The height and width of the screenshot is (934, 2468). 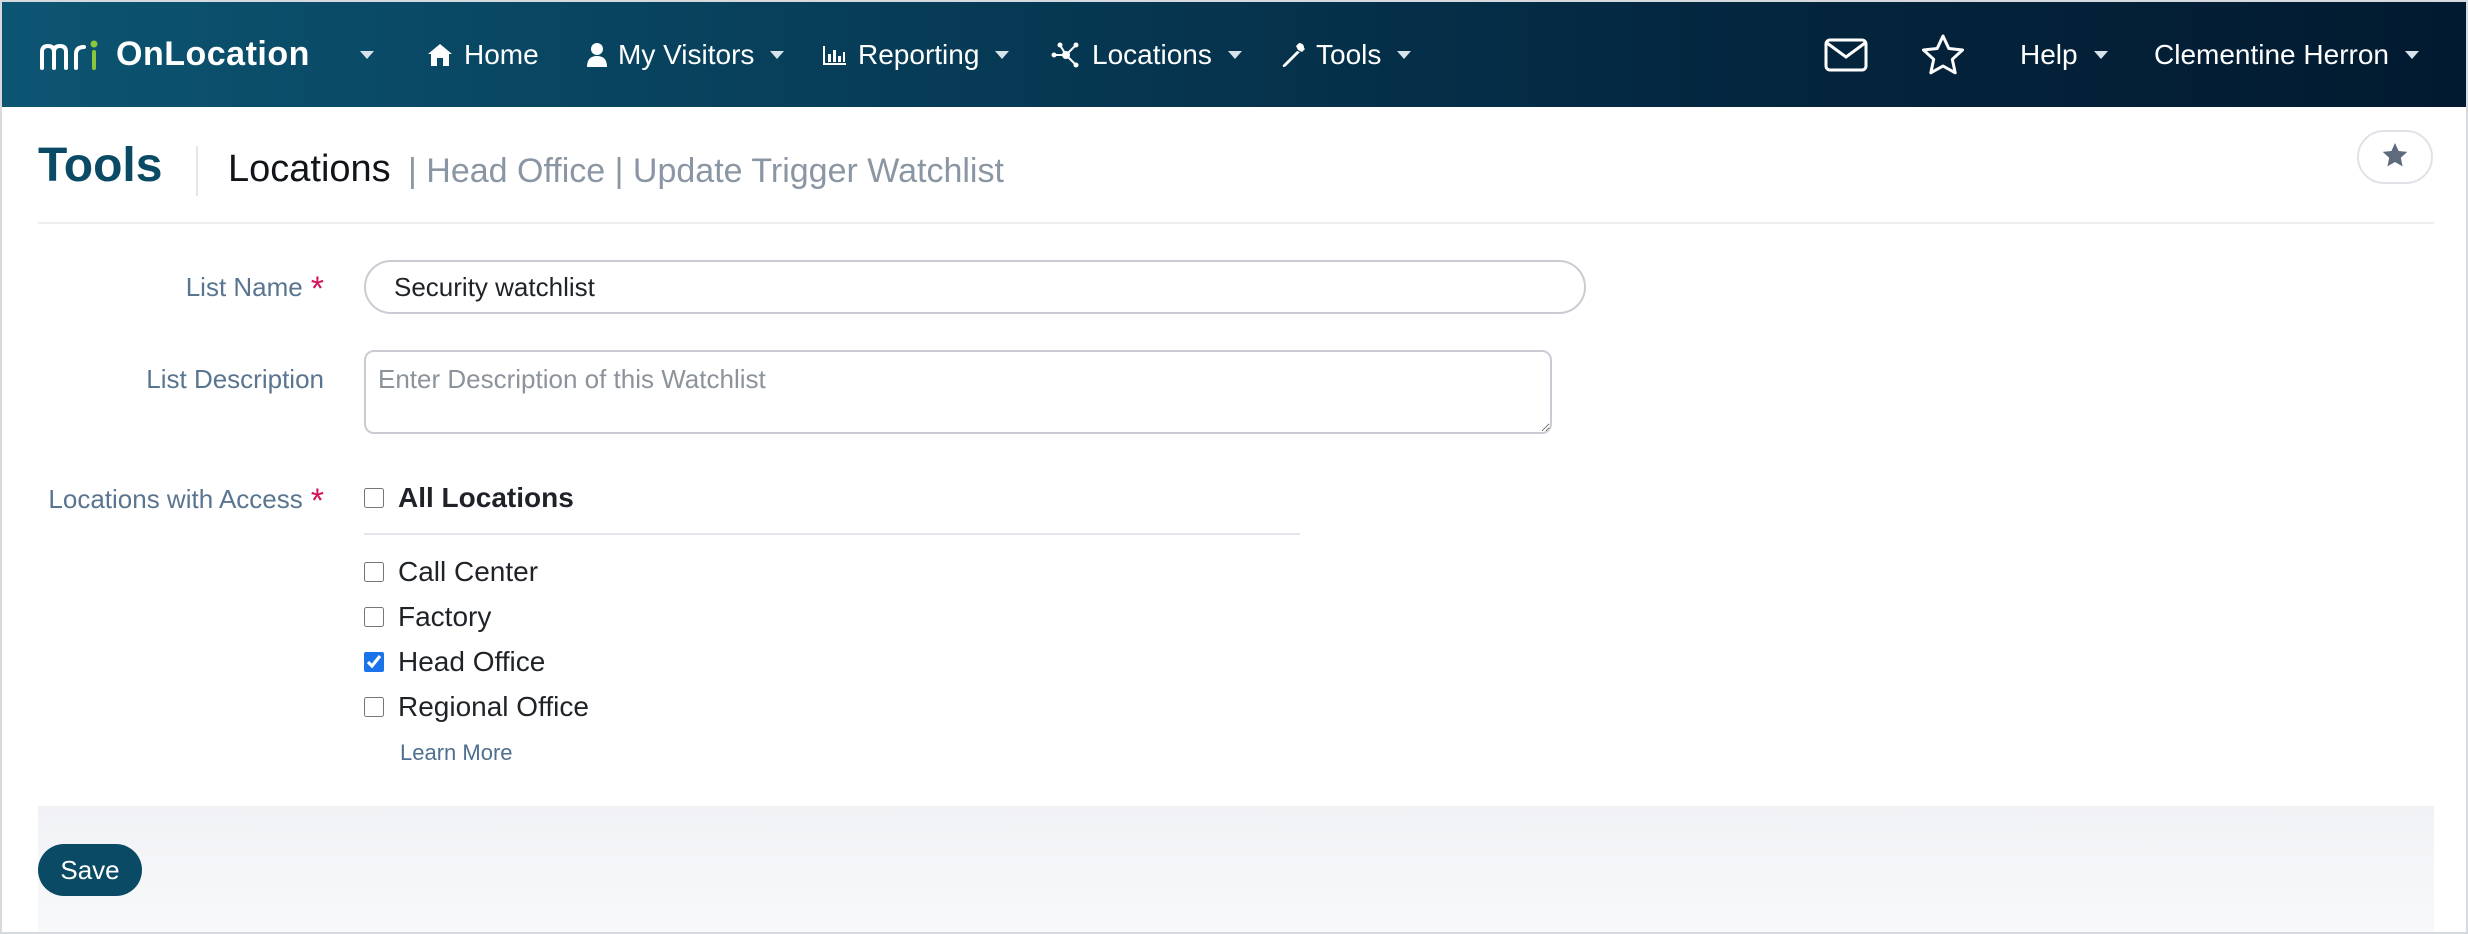 I want to click on nav-reporting: Reporting, so click(x=916, y=54).